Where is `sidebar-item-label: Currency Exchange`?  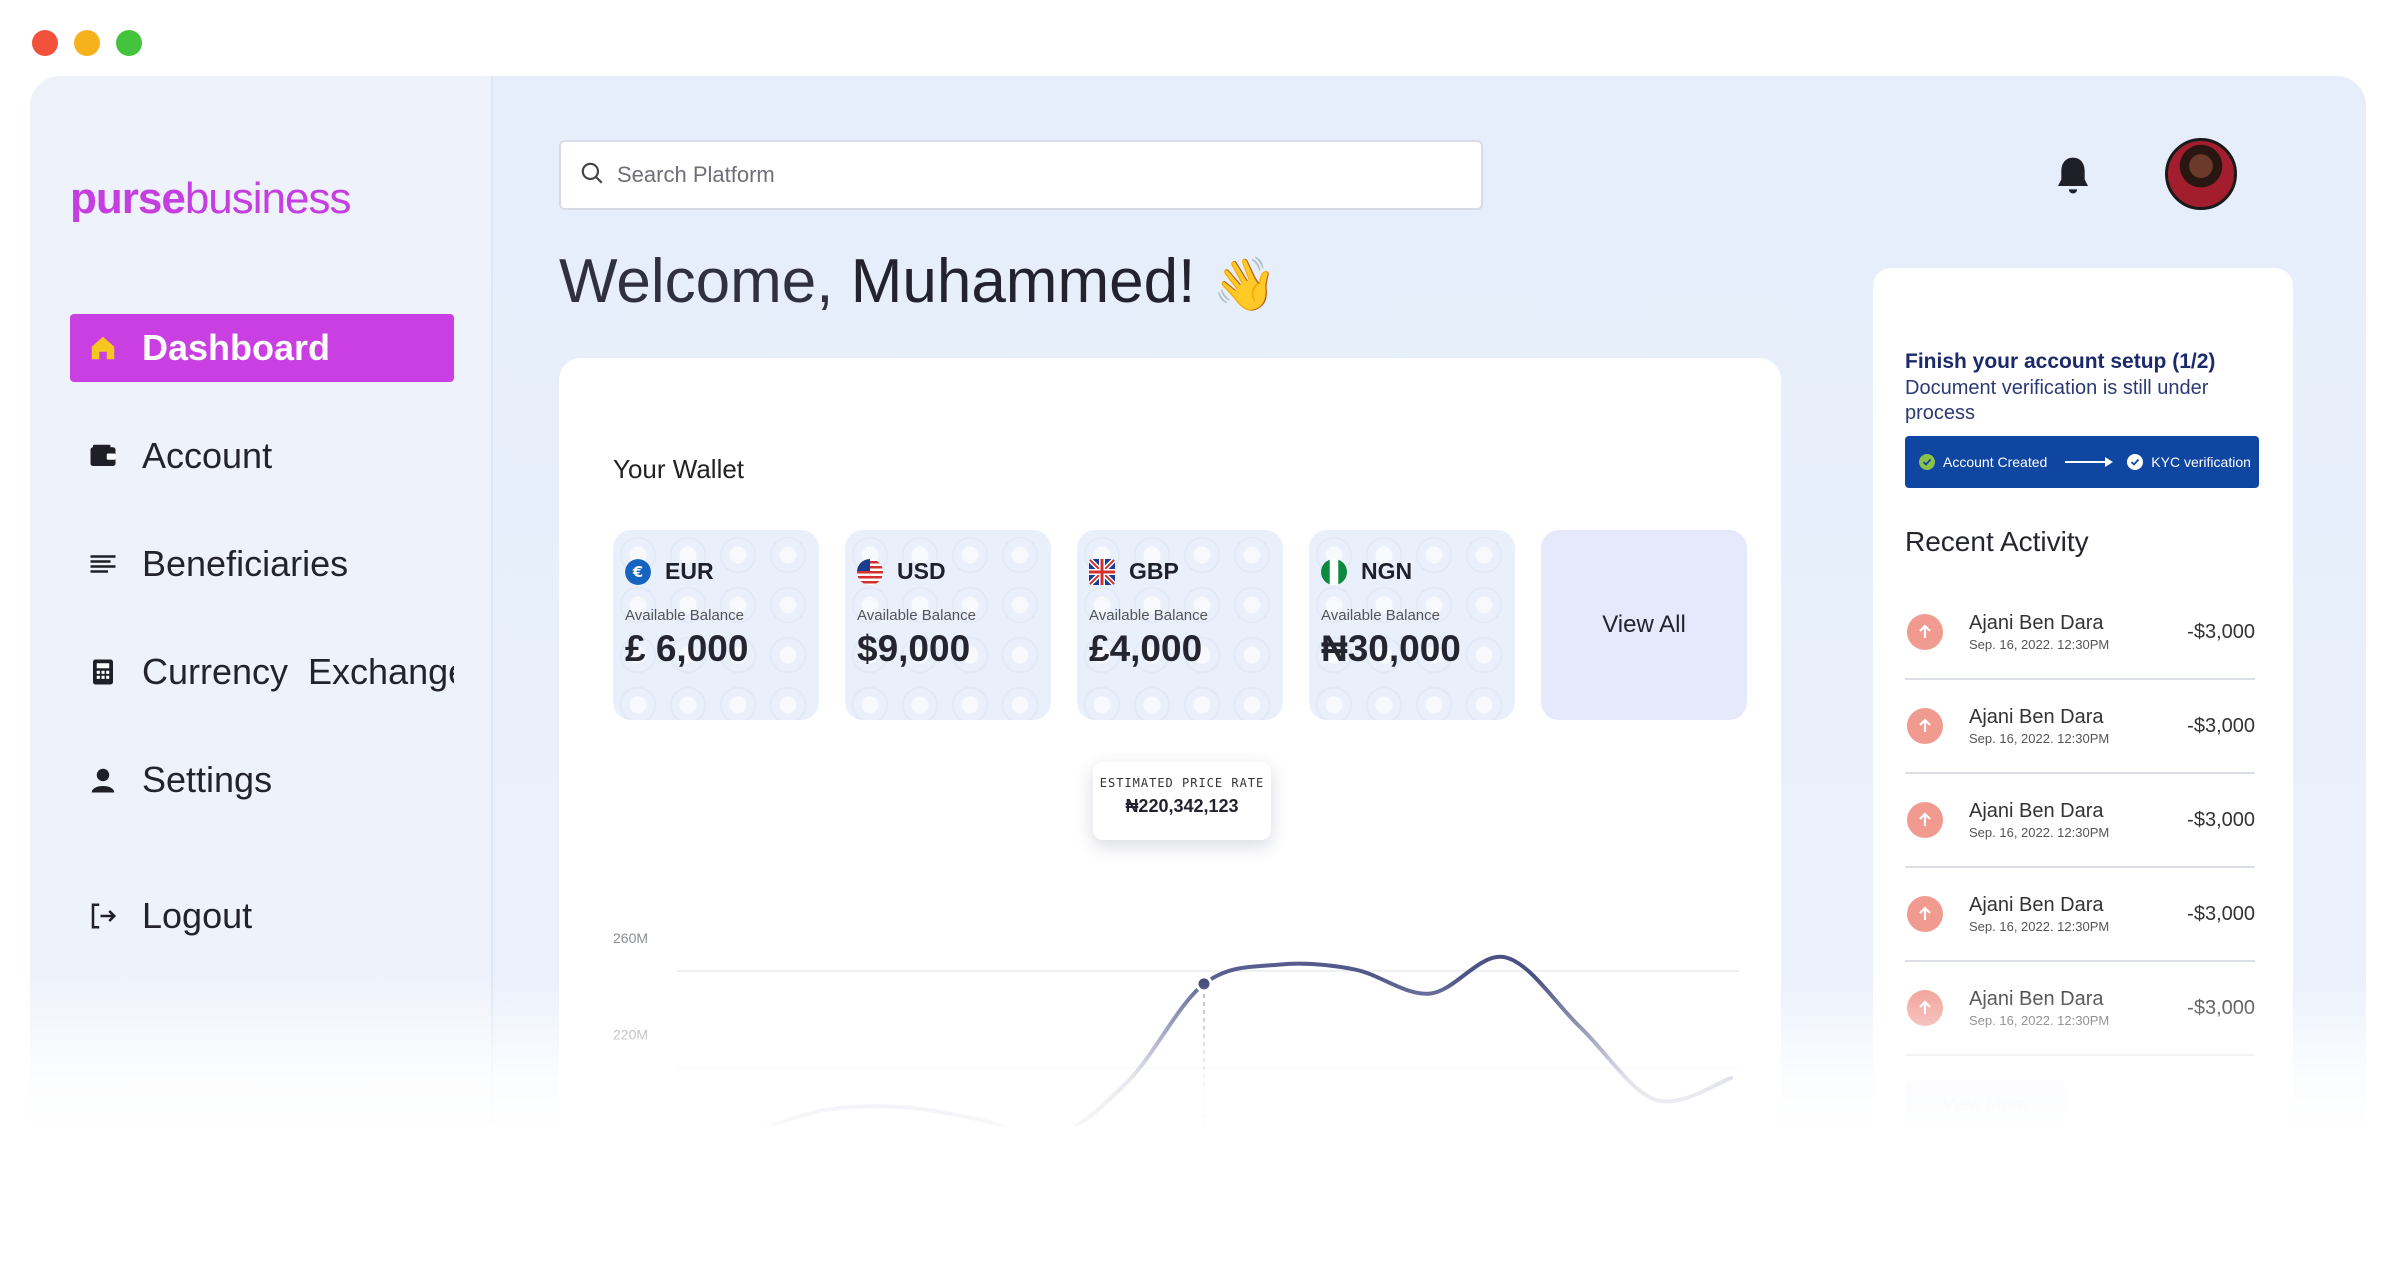 sidebar-item-label: Currency Exchange is located at coordinates (298, 671).